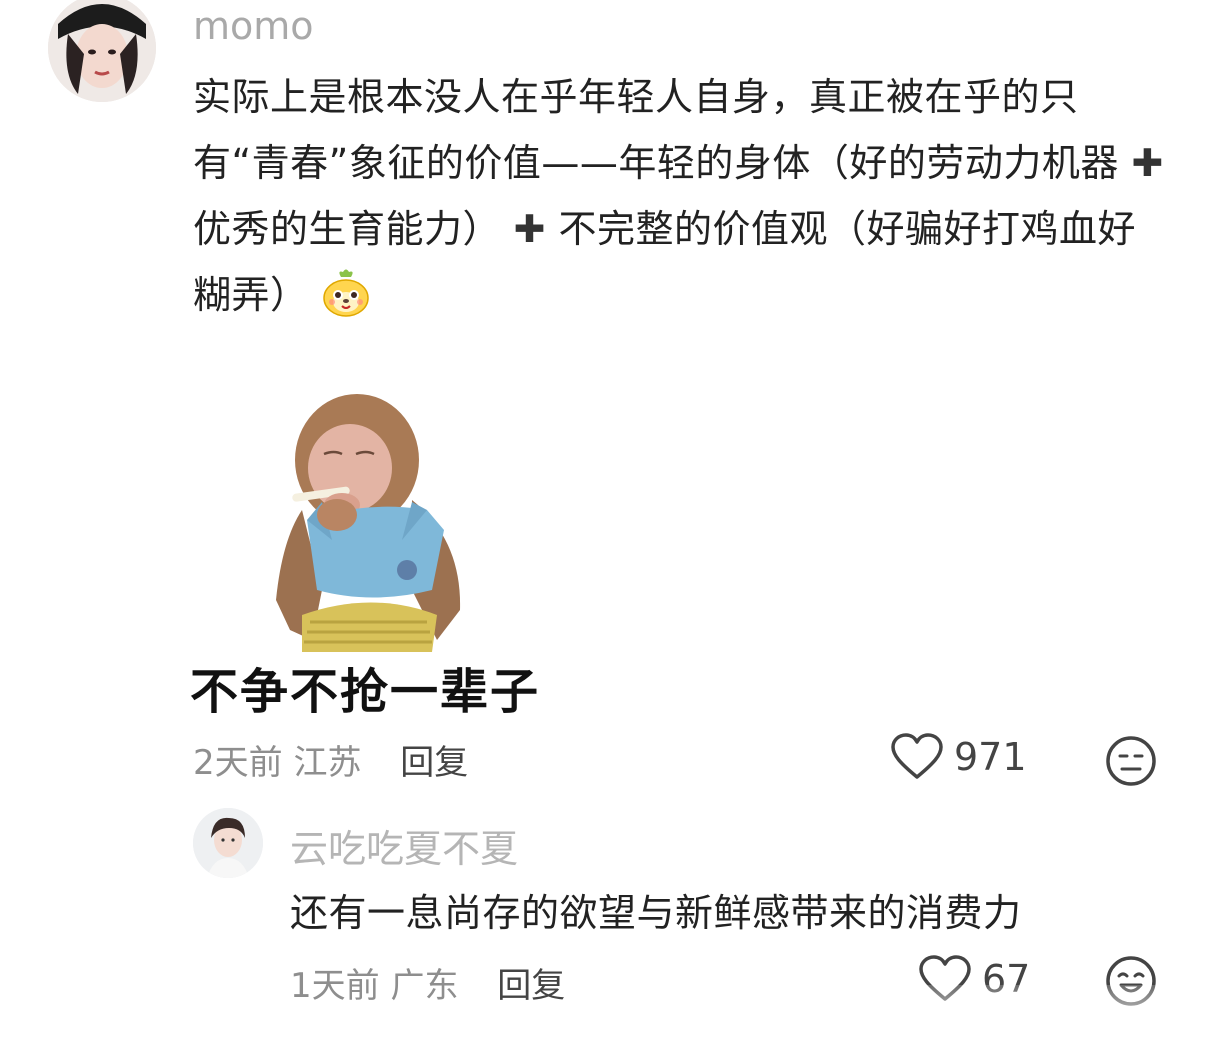 Image resolution: width=1206 pixels, height=1037 pixels. What do you see at coordinates (1043, 1011) in the screenshot?
I see `bottom-fade-overlay` at bounding box center [1043, 1011].